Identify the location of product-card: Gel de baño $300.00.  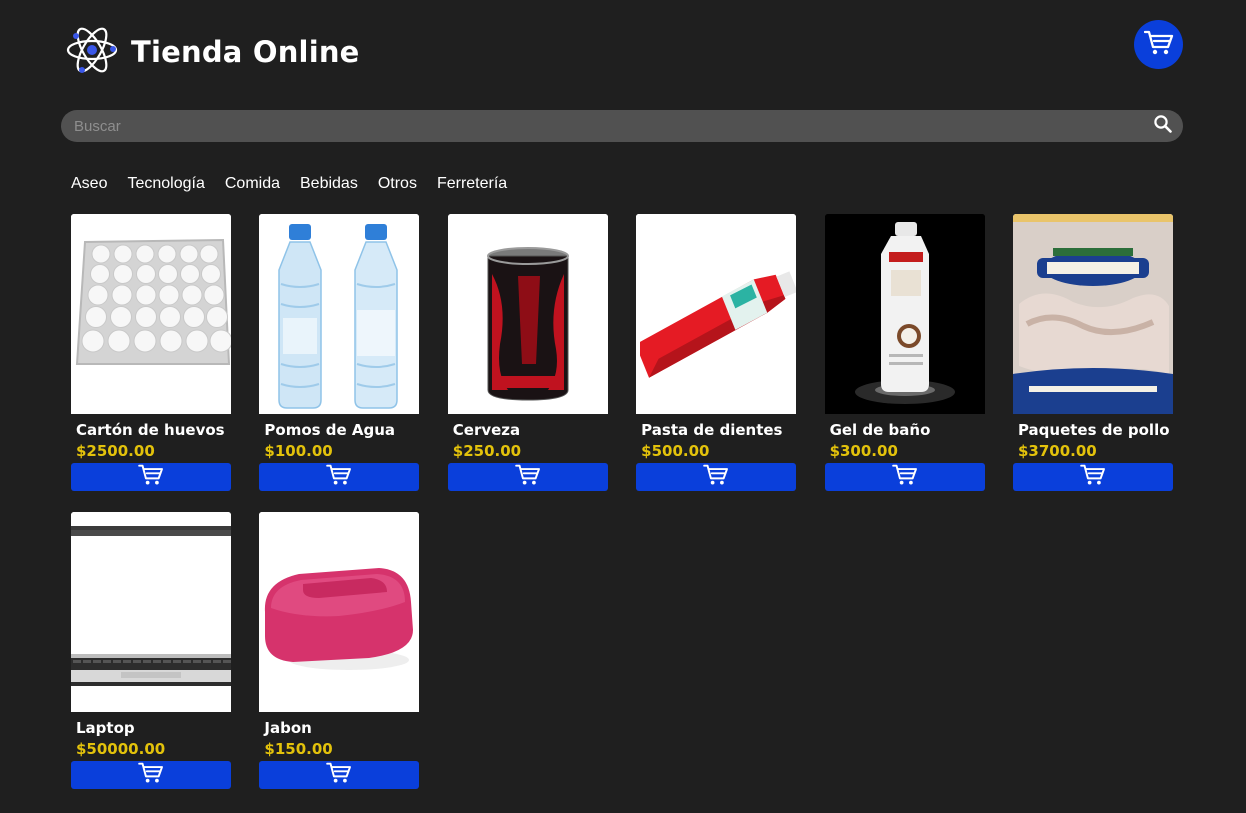
(904, 352).